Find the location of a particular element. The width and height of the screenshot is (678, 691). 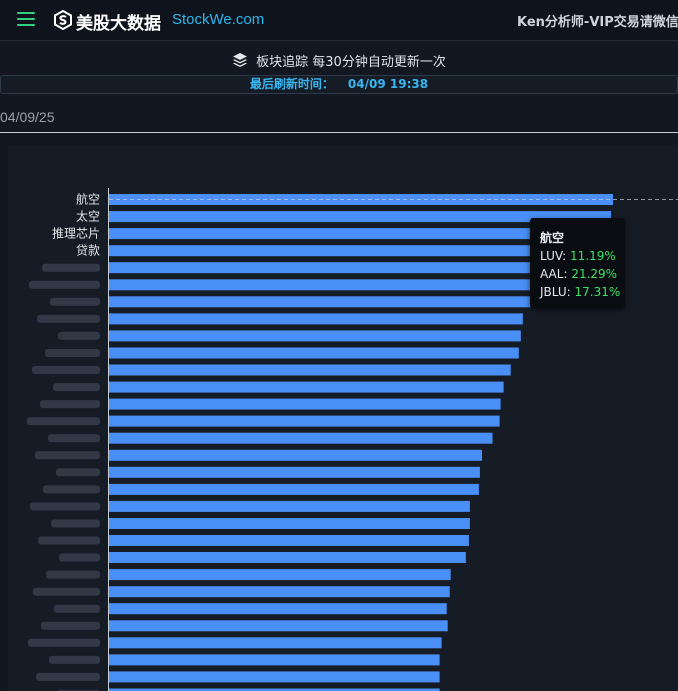

category-label: 推理芯片 is located at coordinates (76, 234).